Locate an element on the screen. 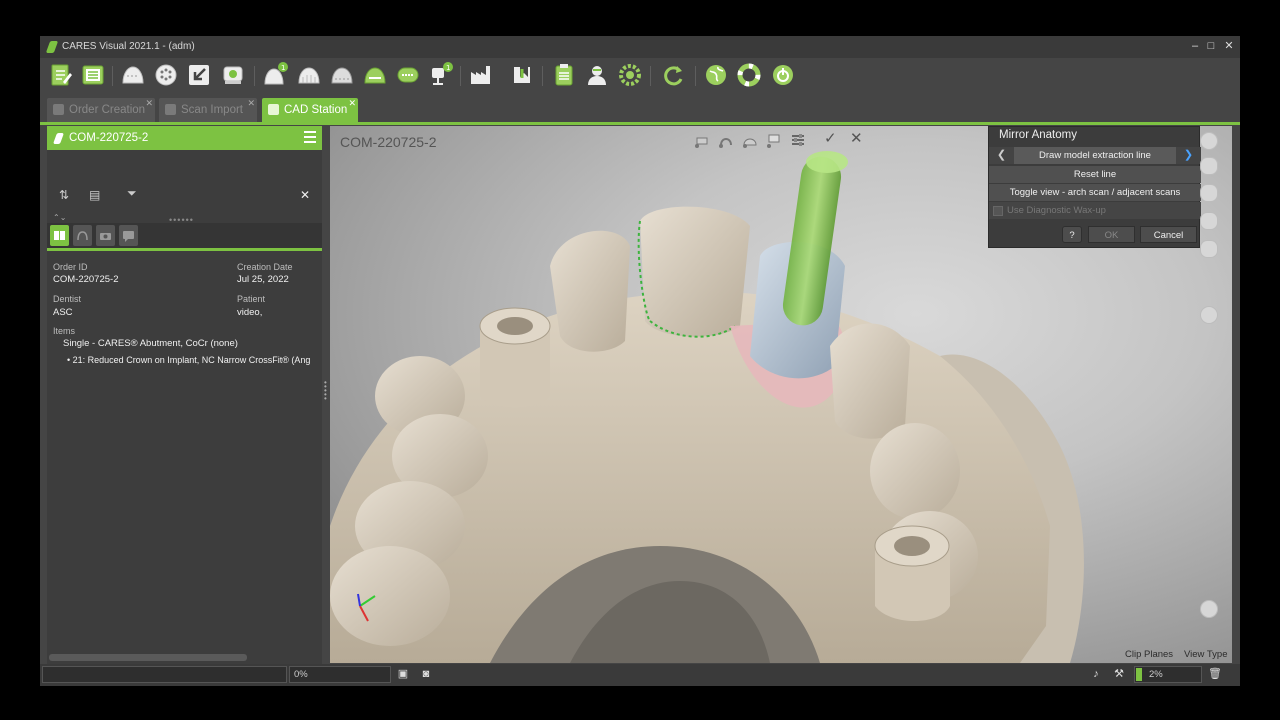 The height and width of the screenshot is (720, 1280). viewport-bottom-bar: Clip Planes View Type is located at coordinates (781, 654).